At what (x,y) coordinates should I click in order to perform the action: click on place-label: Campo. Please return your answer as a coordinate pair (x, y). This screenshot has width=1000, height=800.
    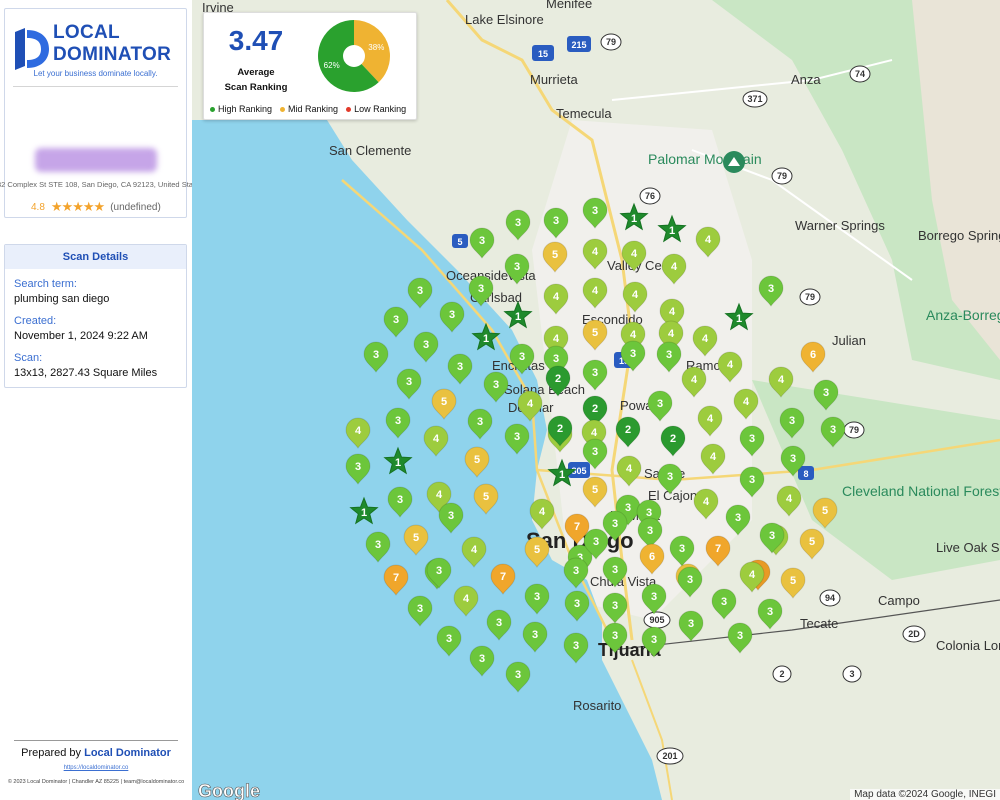
    Looking at the image, I should click on (899, 600).